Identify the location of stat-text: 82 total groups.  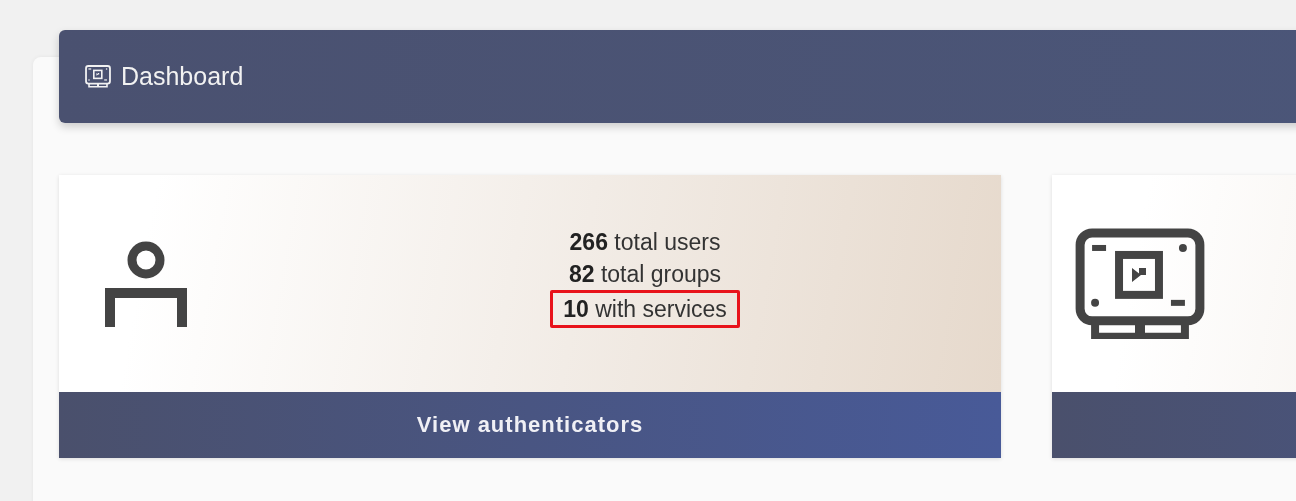
(645, 274).